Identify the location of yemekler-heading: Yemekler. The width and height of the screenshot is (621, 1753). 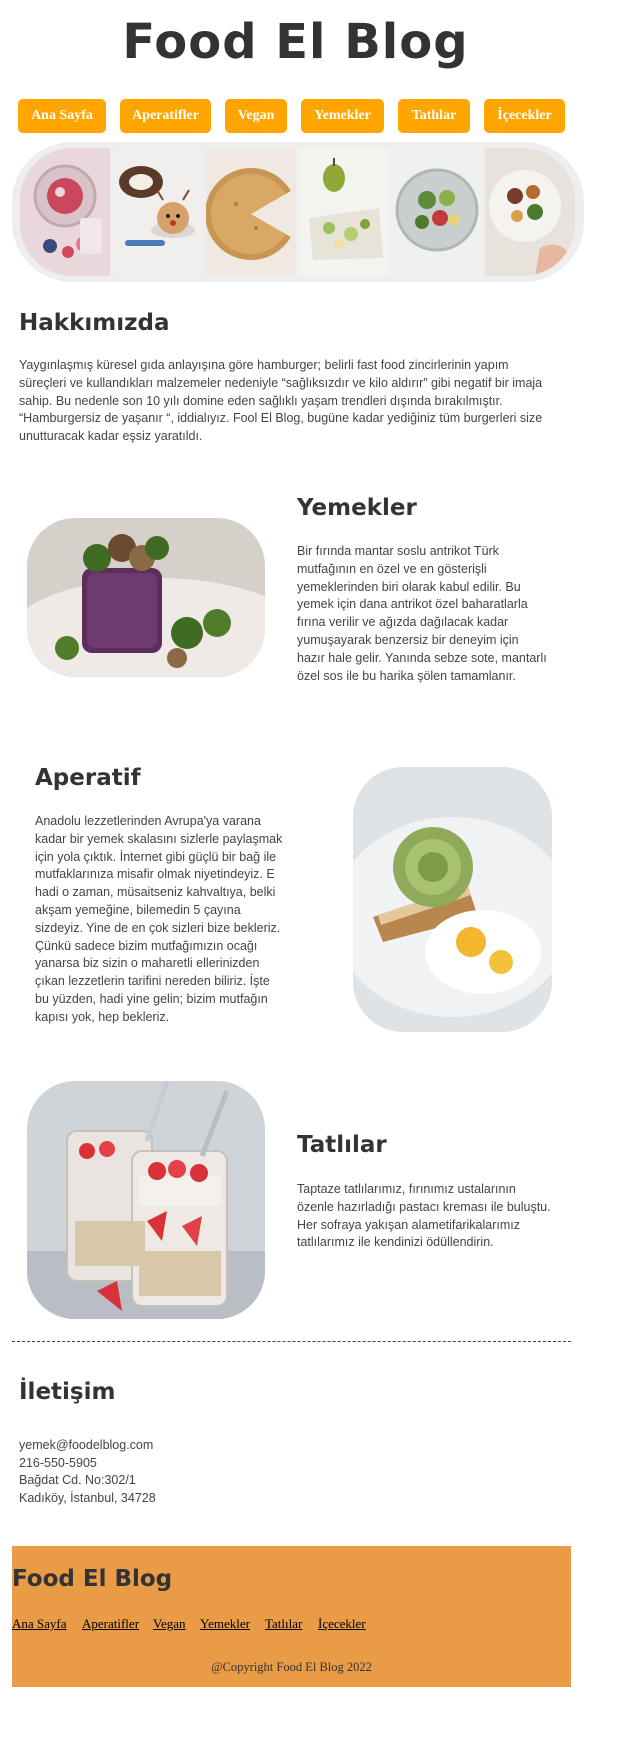
(357, 508).